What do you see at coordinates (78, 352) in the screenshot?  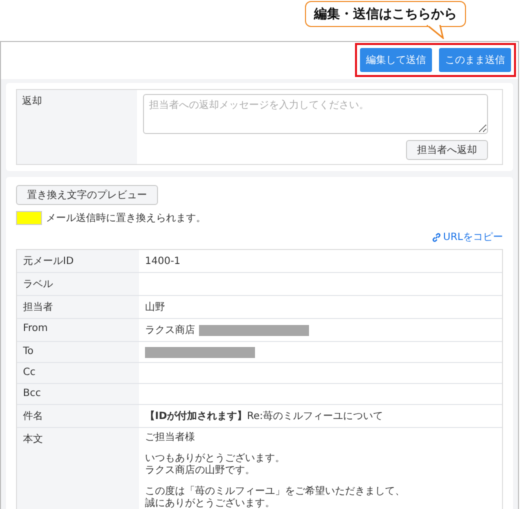 I see `field-label: To` at bounding box center [78, 352].